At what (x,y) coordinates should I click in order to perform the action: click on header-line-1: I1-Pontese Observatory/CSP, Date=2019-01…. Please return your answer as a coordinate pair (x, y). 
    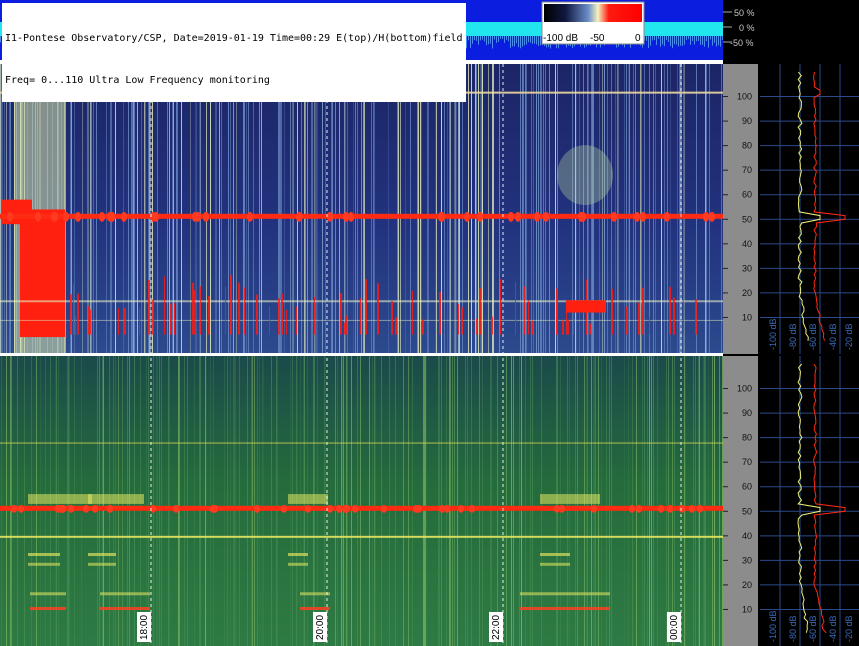
    Looking at the image, I should click on (234, 38).